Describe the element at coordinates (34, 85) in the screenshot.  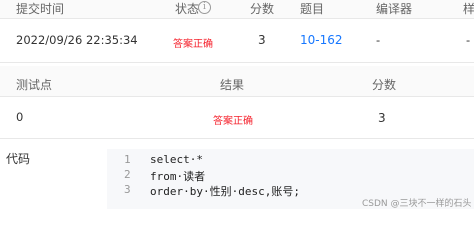
I see `header-test-point: 测试点` at that location.